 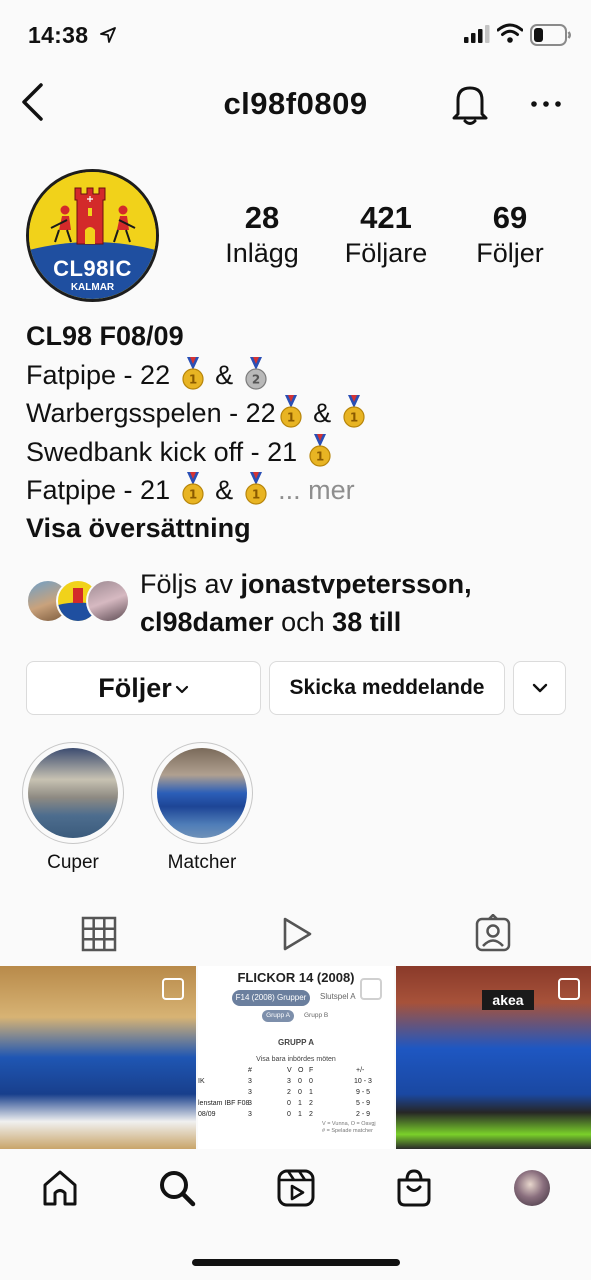 What do you see at coordinates (316, 490) in the screenshot?
I see `bio-more-link: ... mer` at bounding box center [316, 490].